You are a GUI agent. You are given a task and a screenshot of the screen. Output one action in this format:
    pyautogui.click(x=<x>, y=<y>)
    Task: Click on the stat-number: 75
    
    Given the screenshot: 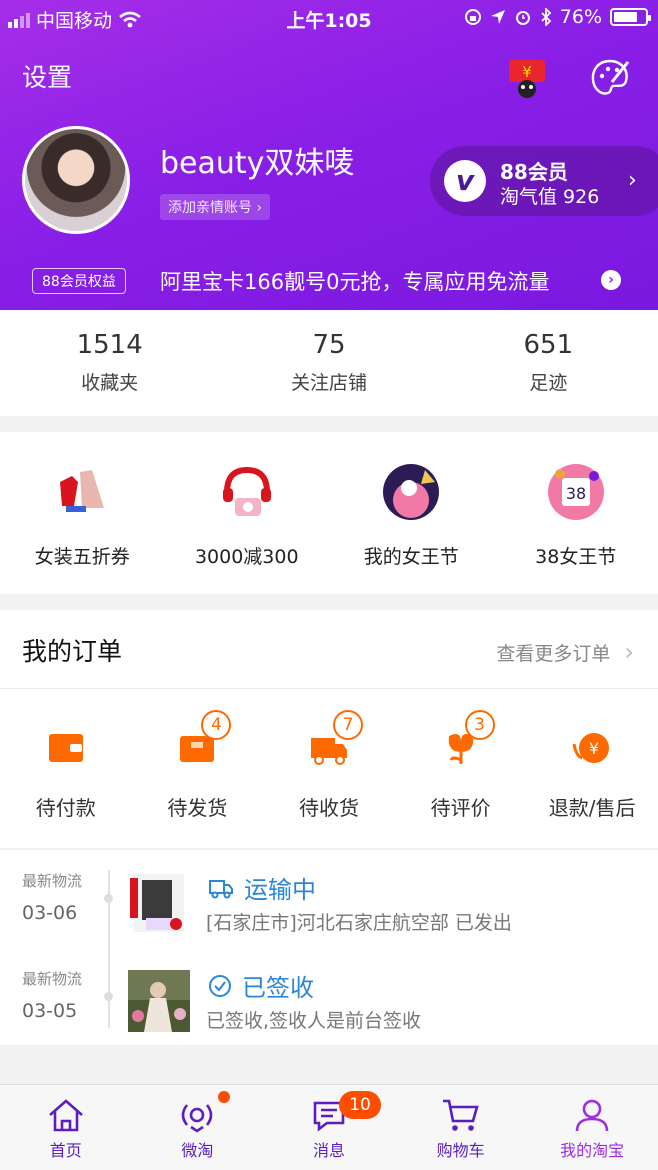 What is the action you would take?
    pyautogui.click(x=329, y=345)
    